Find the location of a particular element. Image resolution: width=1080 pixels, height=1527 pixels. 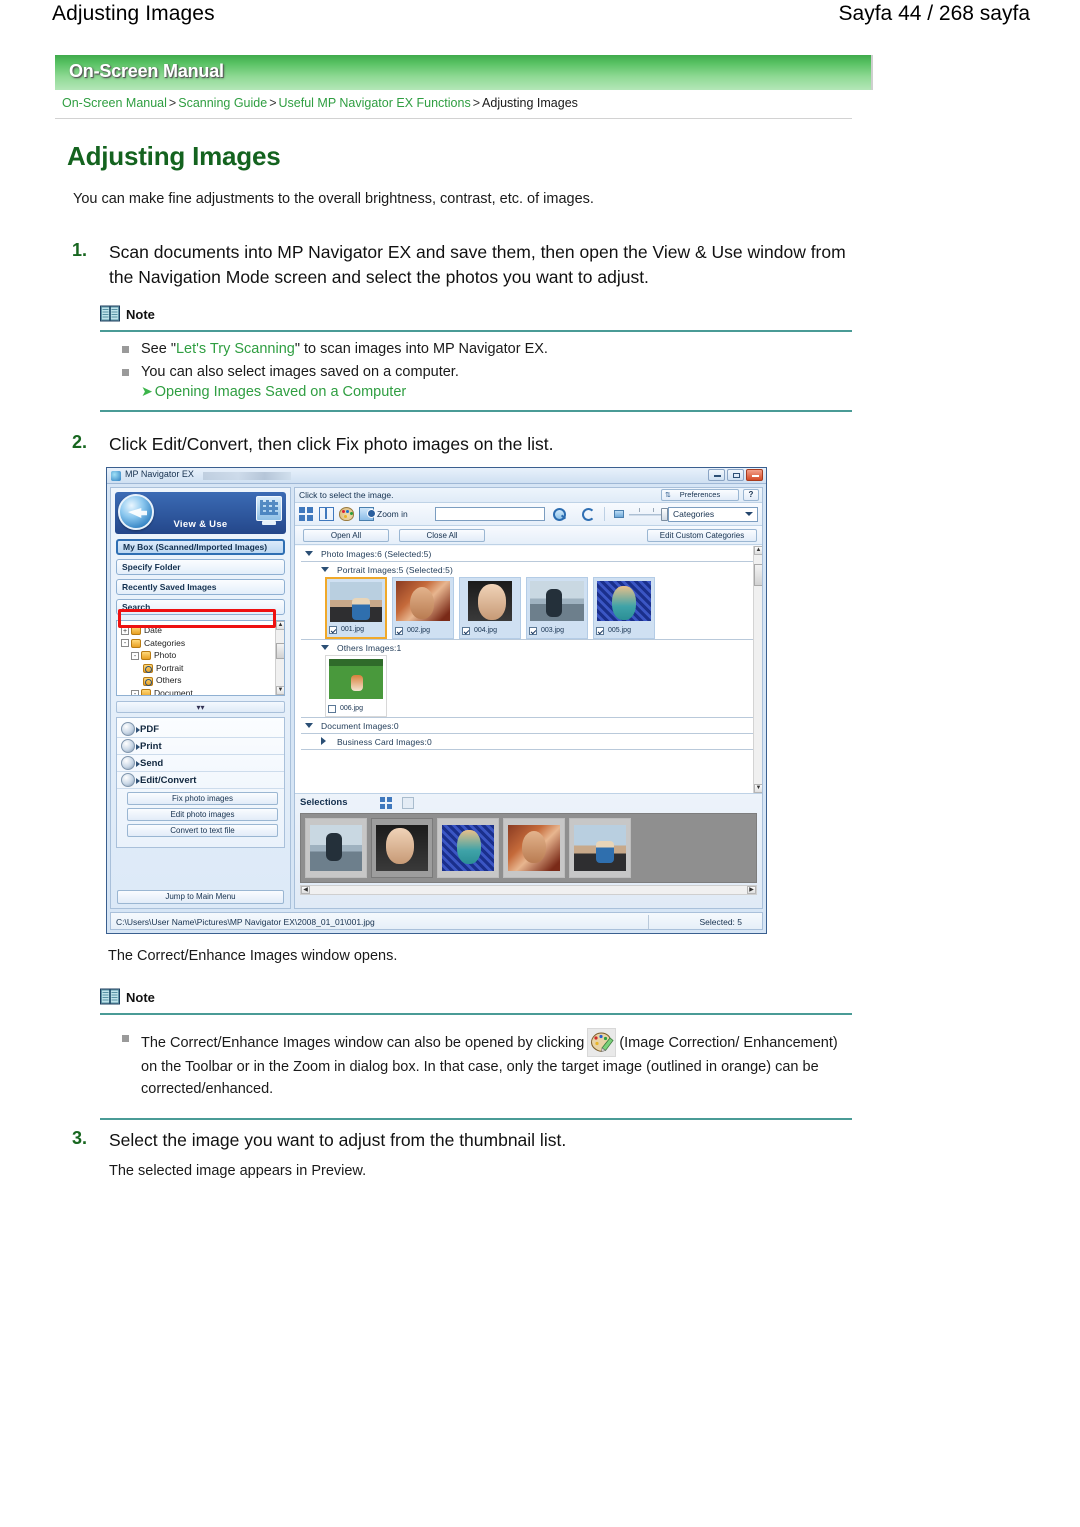

edit-custom-categories-button: Edit Custom Categories is located at coordinates (702, 535).